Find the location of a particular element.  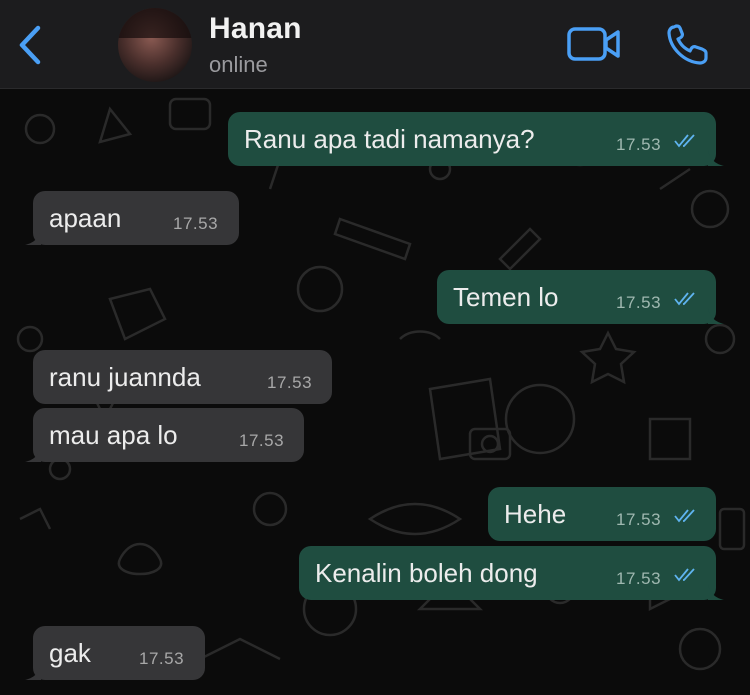

message-text: Kenalin boleh dong is located at coordinates (426, 573).